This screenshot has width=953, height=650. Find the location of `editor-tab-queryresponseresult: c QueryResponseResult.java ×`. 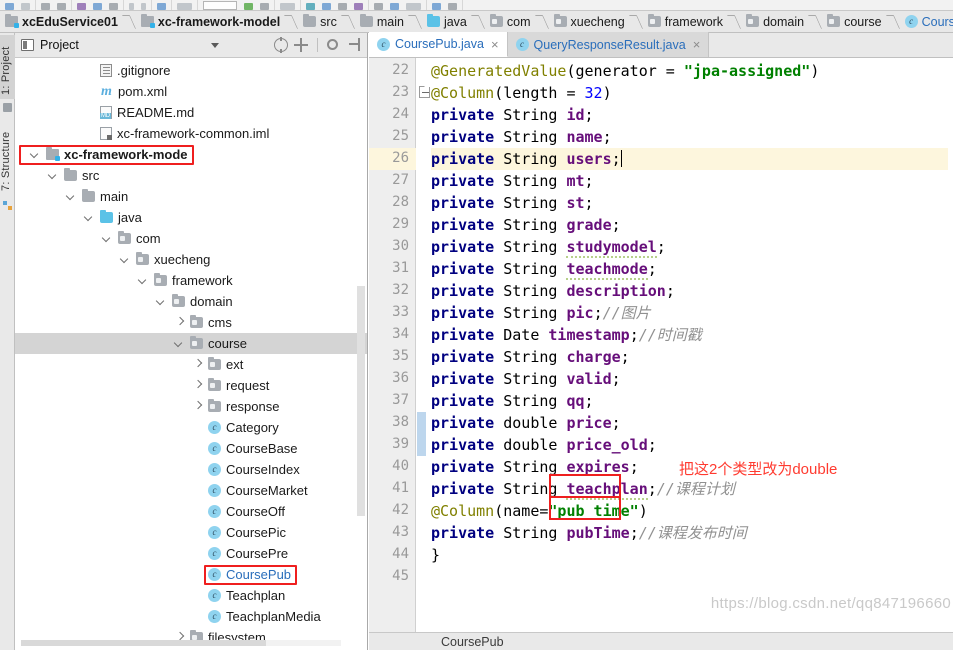

editor-tab-queryresponseresult: c QueryResponseResult.java × is located at coordinates (608, 44).